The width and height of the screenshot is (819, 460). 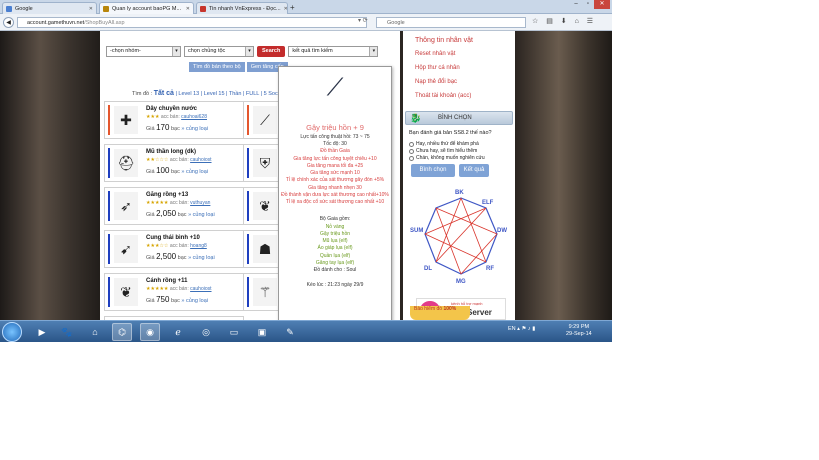 I want to click on item-card: ⛨, so click(x=261, y=163).